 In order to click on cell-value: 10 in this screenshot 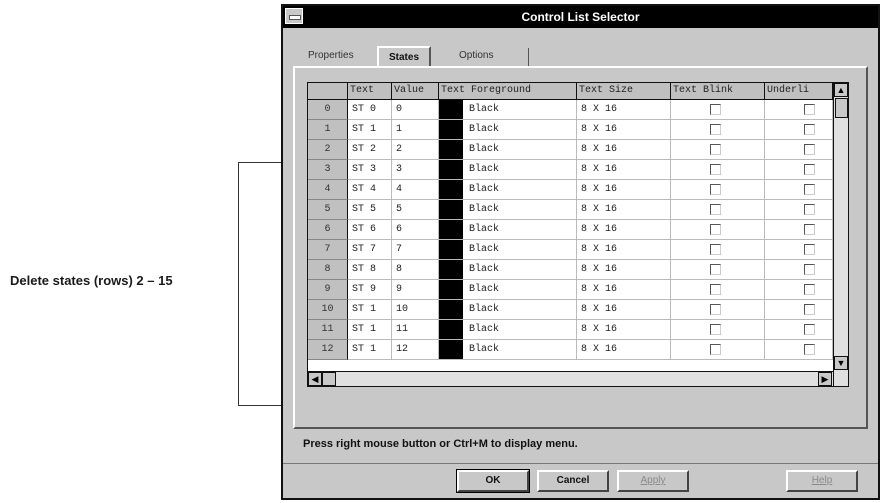, I will do `click(415, 310)`.